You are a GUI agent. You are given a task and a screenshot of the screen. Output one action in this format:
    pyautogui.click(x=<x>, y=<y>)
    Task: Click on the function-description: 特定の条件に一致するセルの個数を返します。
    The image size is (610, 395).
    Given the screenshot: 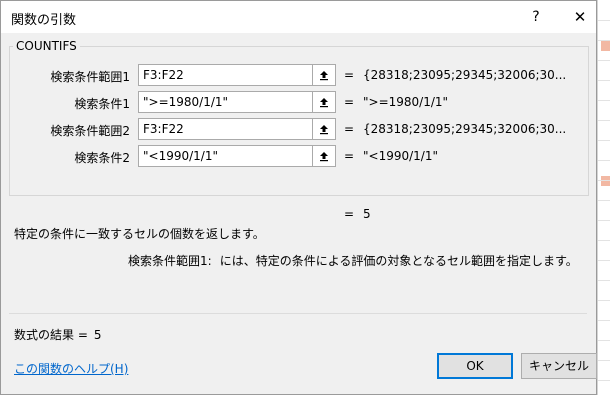 What is the action you would take?
    pyautogui.click(x=139, y=234)
    